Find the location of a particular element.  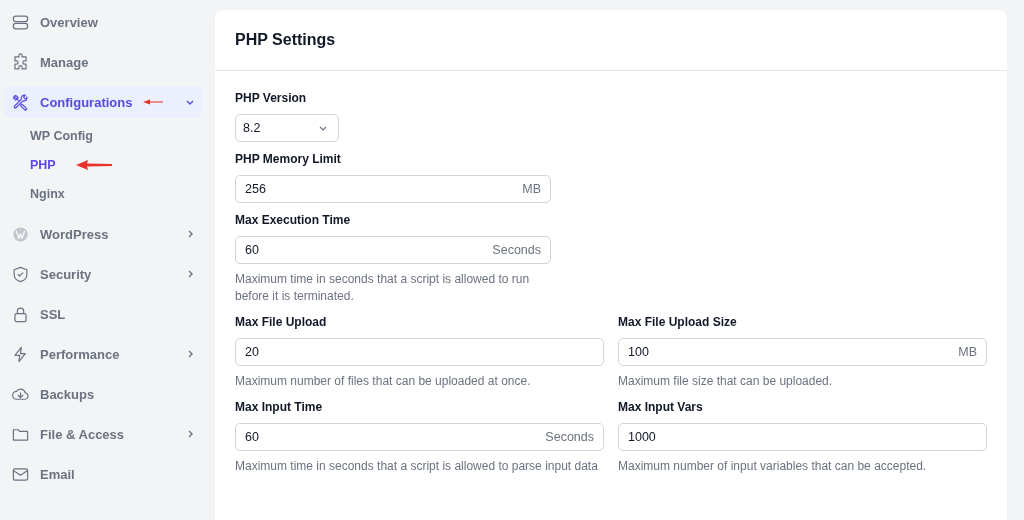

field-label: PHP Version is located at coordinates (271, 98).